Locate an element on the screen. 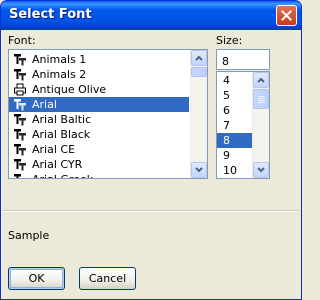  font-list-item: Arial CYR is located at coordinates (99, 164).